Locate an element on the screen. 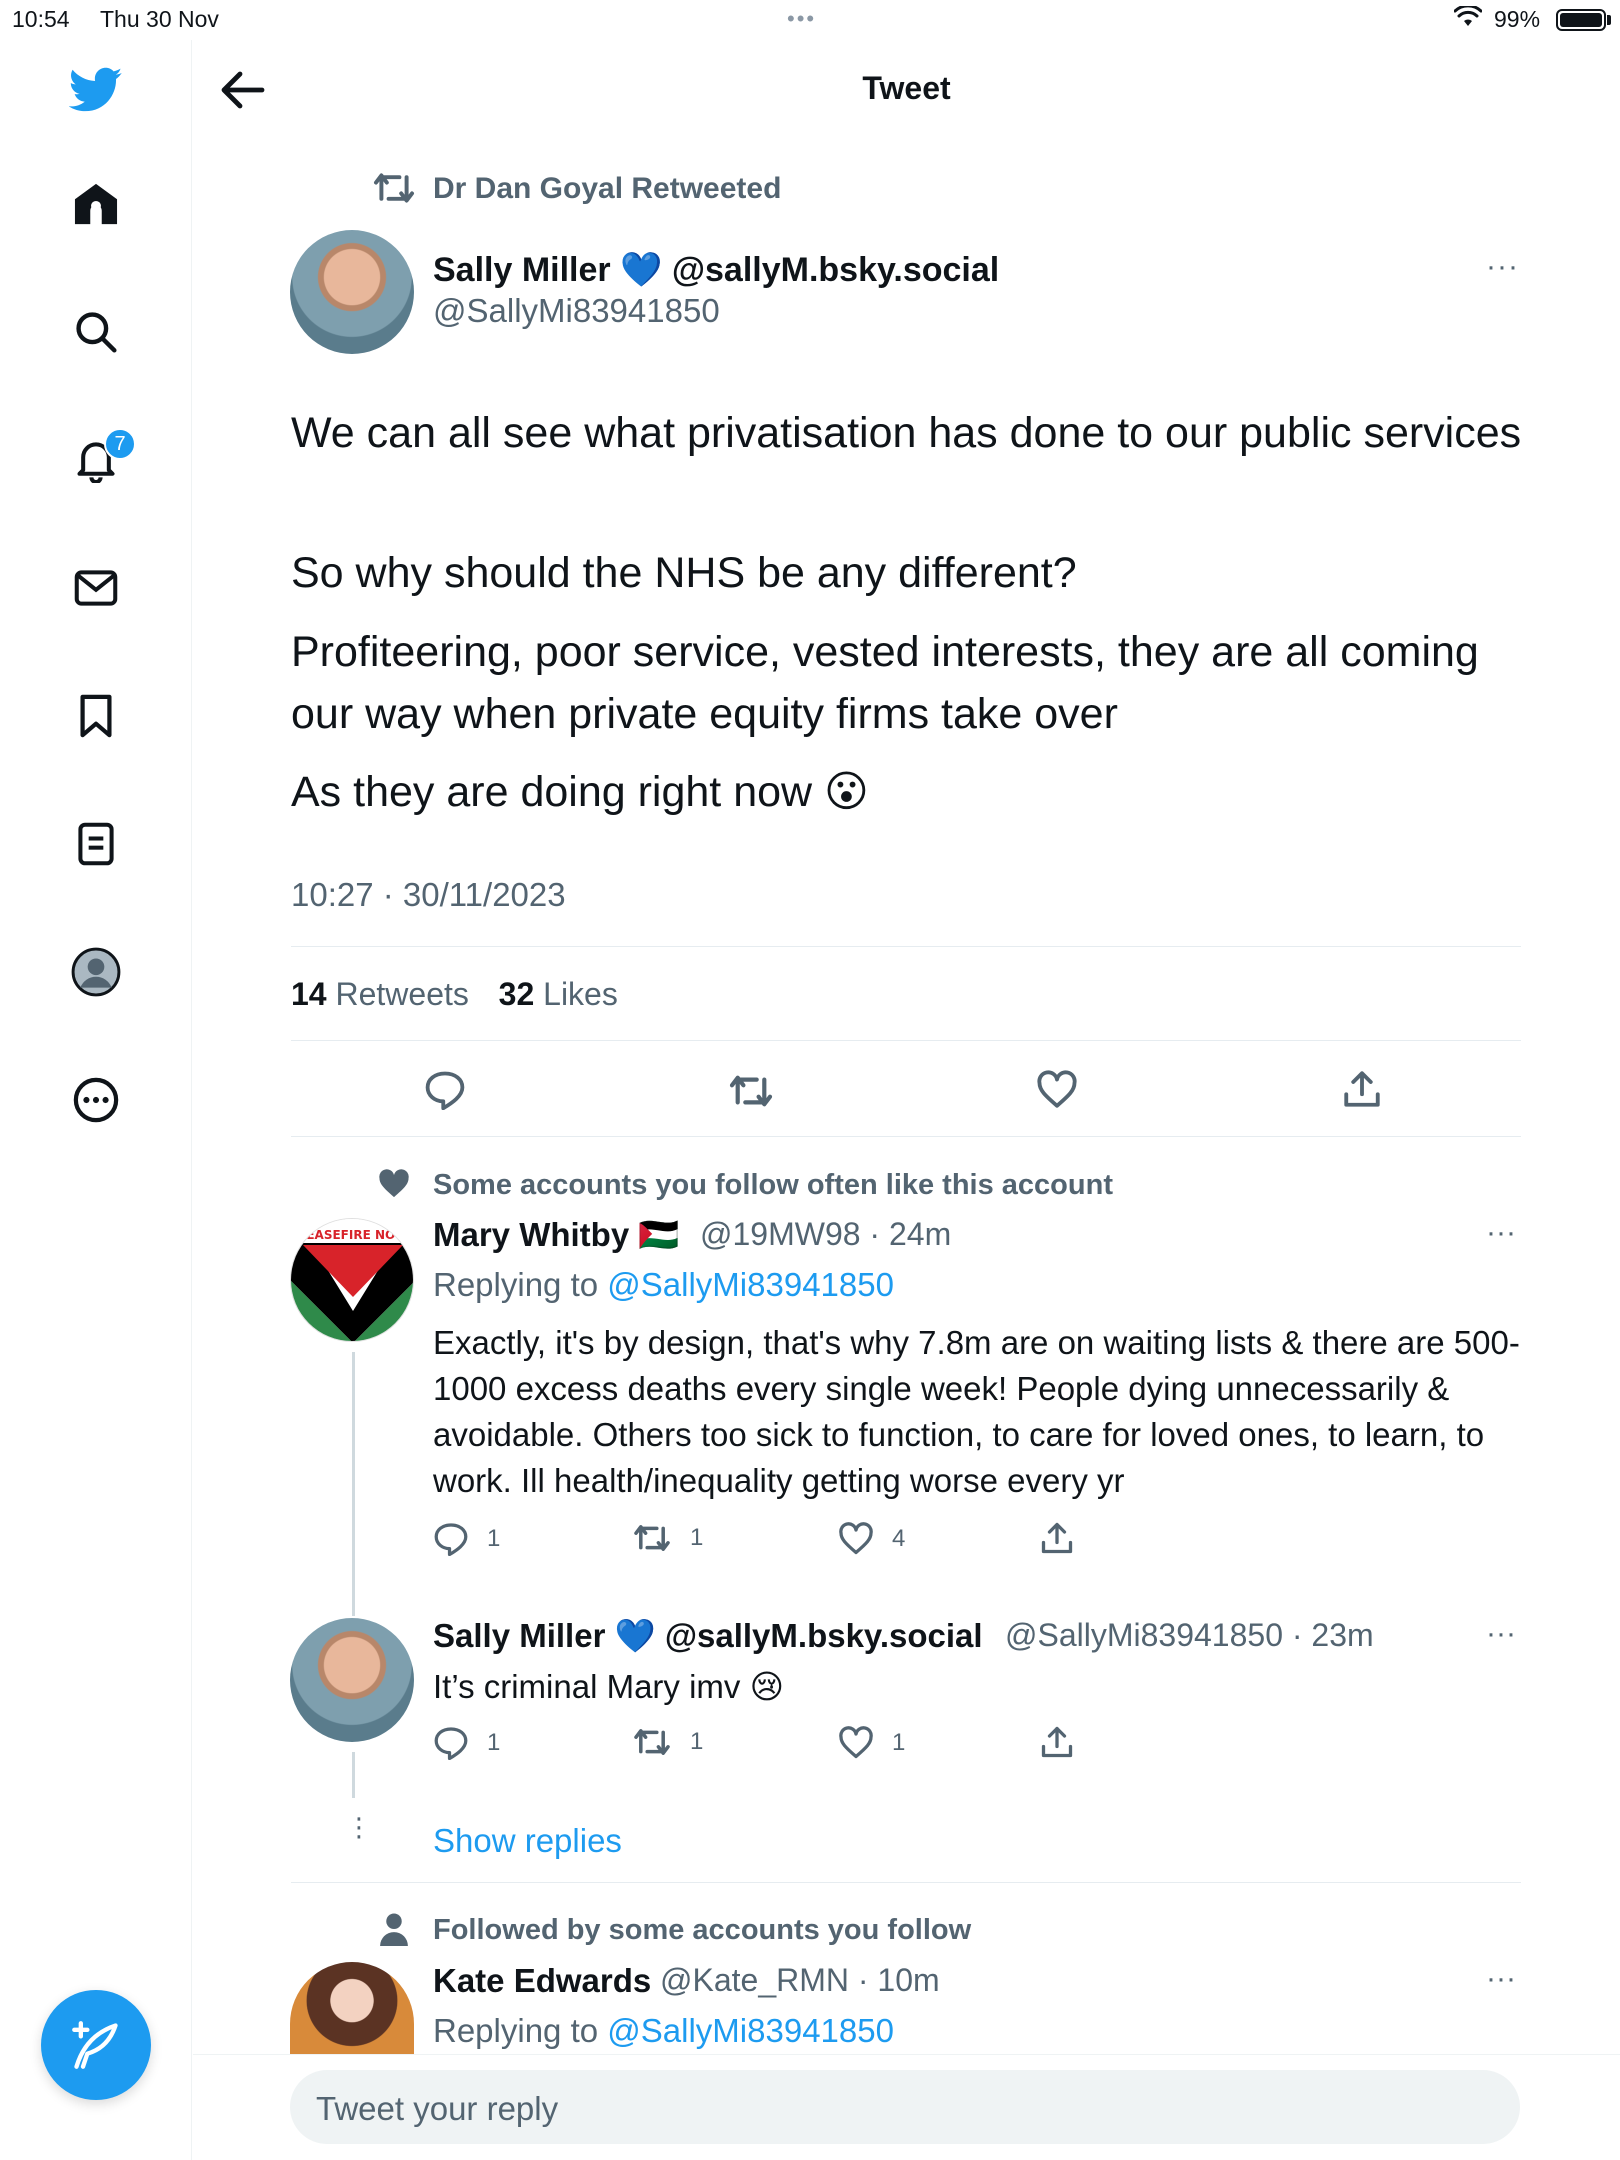 This screenshot has width=1620, height=2160. tweet-more-icon: ··· is located at coordinates (1502, 267).